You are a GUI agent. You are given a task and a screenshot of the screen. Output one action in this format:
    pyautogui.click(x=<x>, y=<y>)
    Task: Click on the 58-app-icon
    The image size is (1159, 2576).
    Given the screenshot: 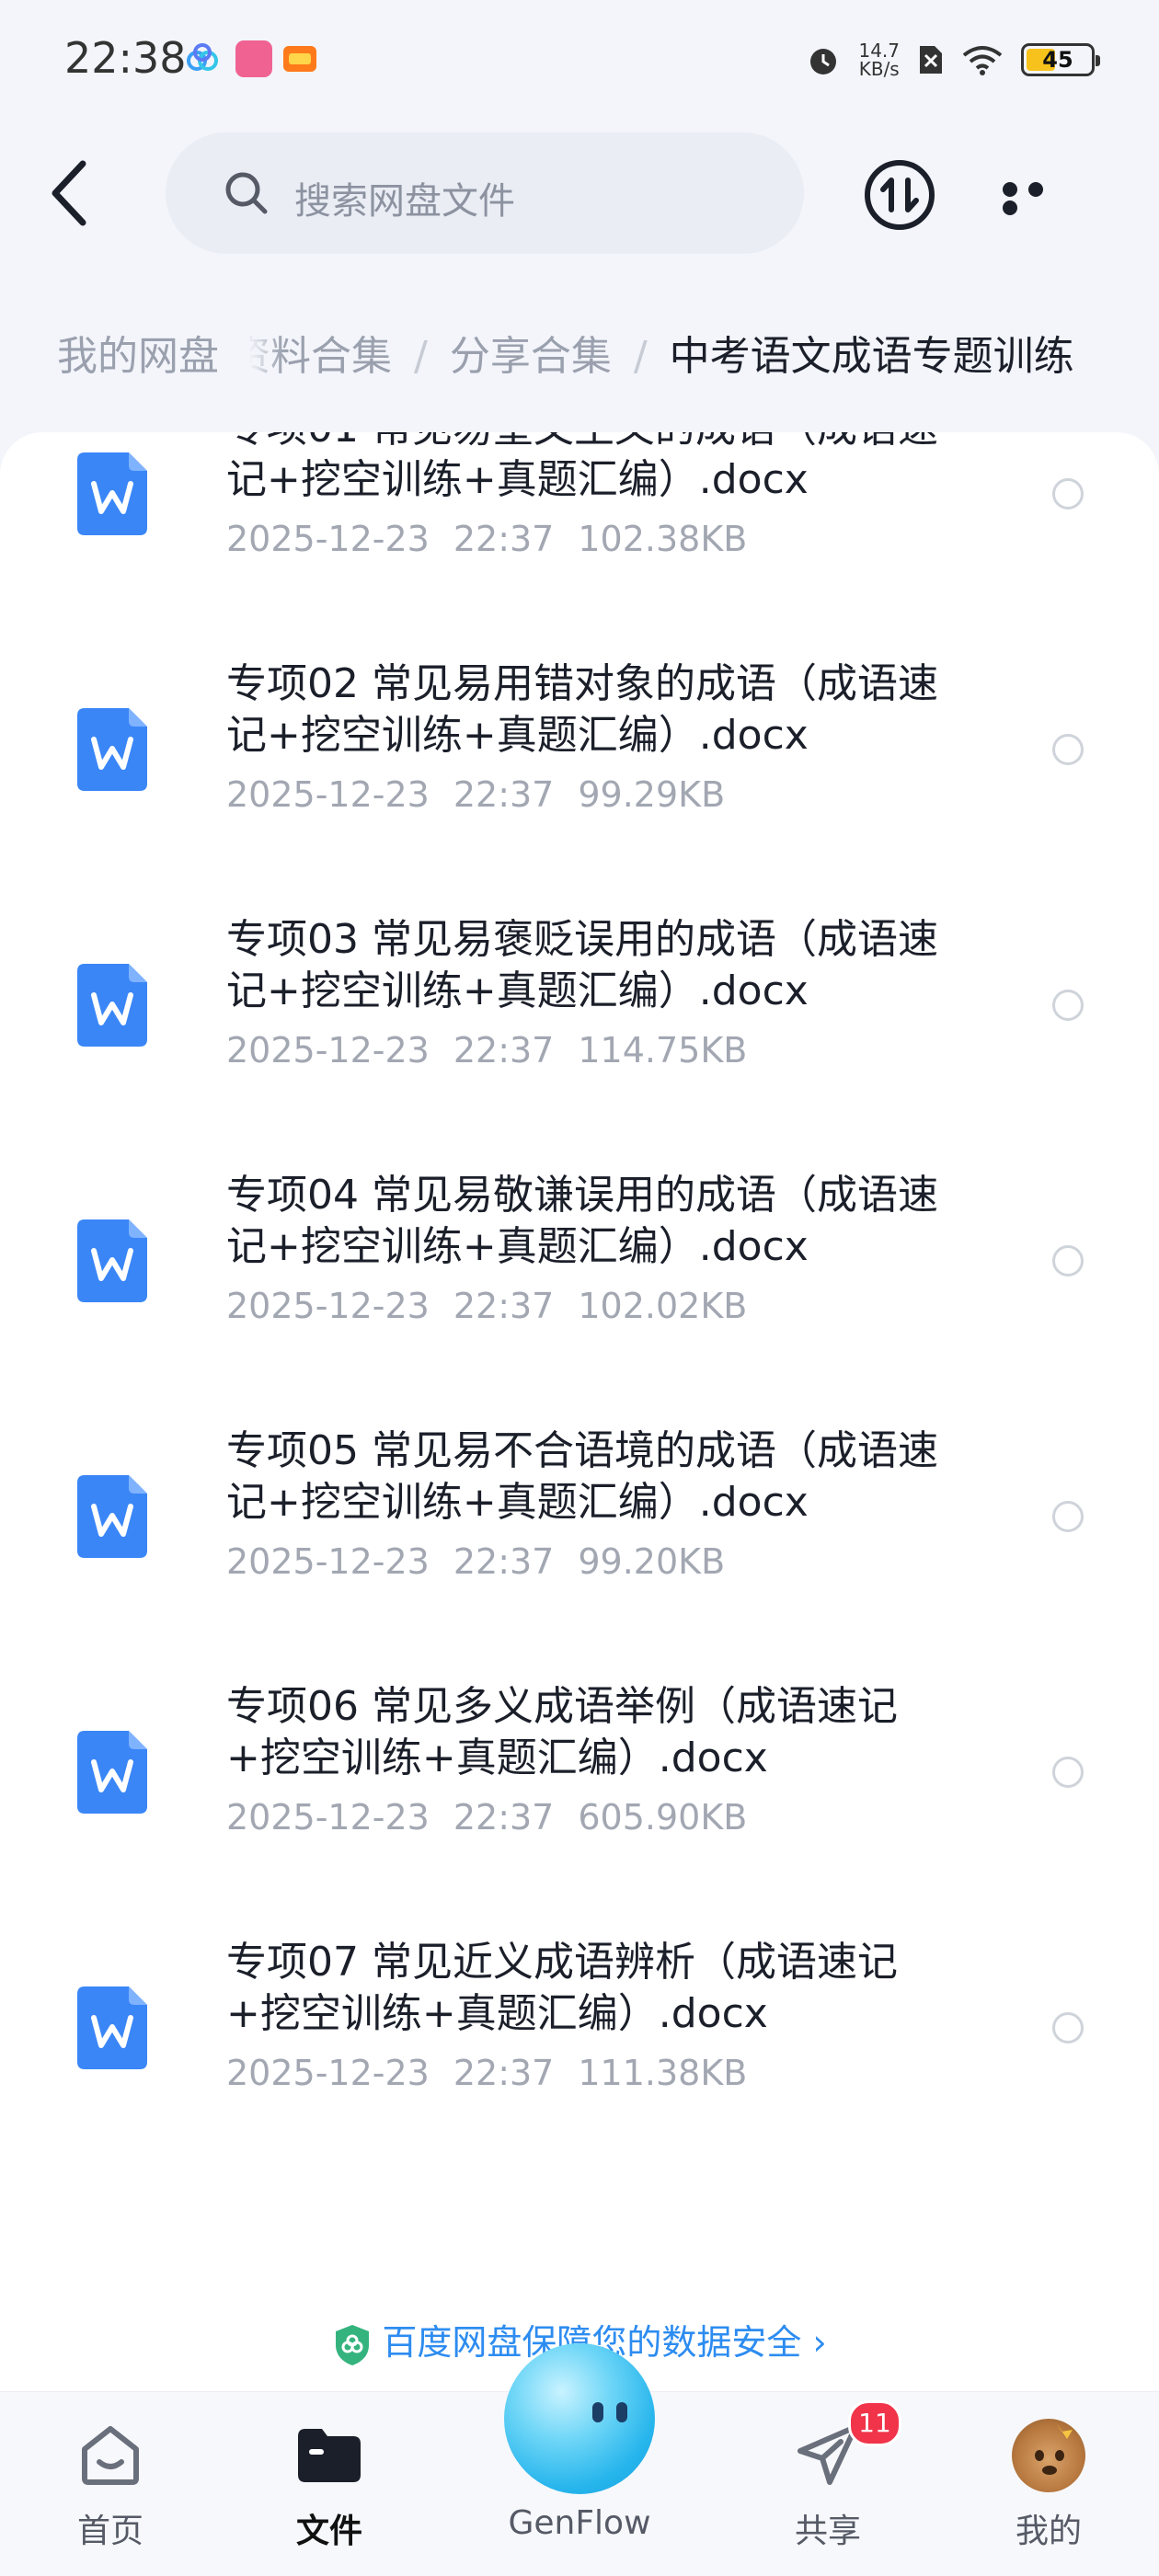 What is the action you would take?
    pyautogui.click(x=299, y=59)
    